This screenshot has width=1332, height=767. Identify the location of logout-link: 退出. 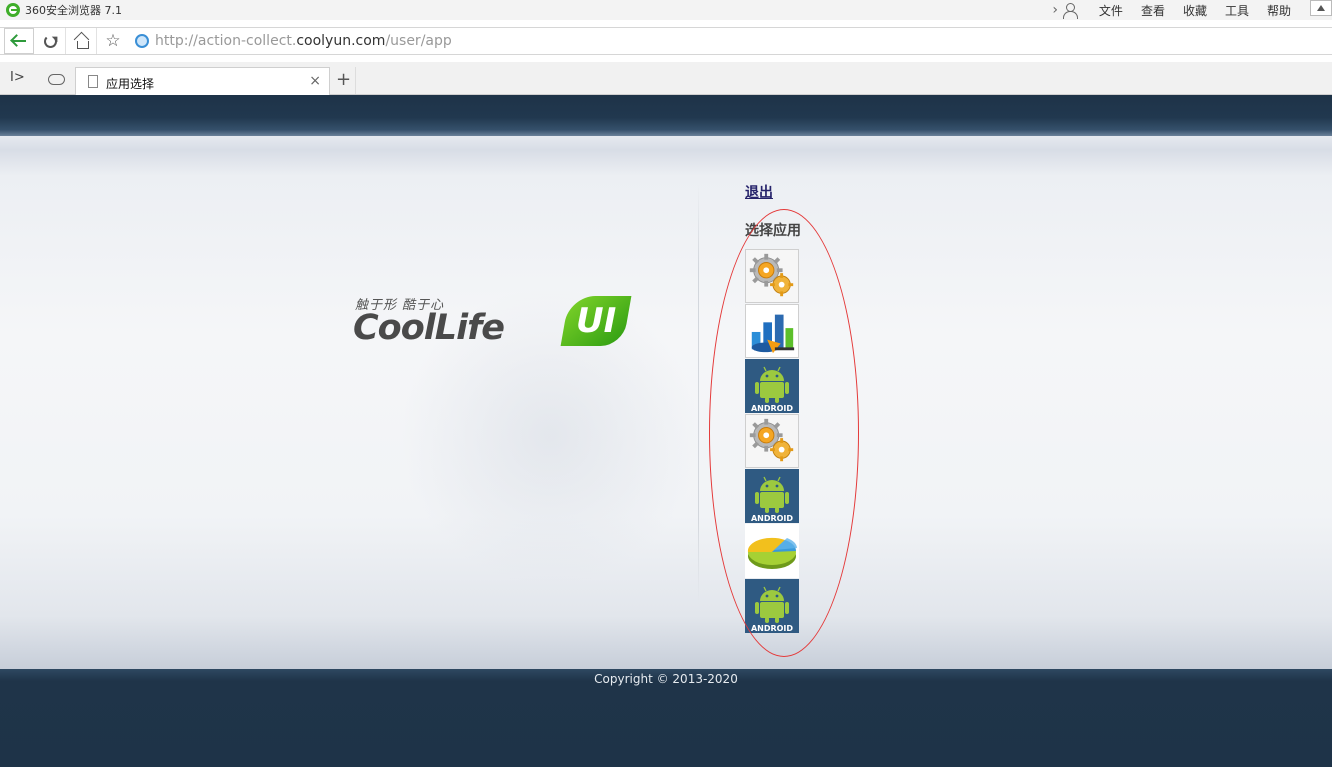
(759, 192).